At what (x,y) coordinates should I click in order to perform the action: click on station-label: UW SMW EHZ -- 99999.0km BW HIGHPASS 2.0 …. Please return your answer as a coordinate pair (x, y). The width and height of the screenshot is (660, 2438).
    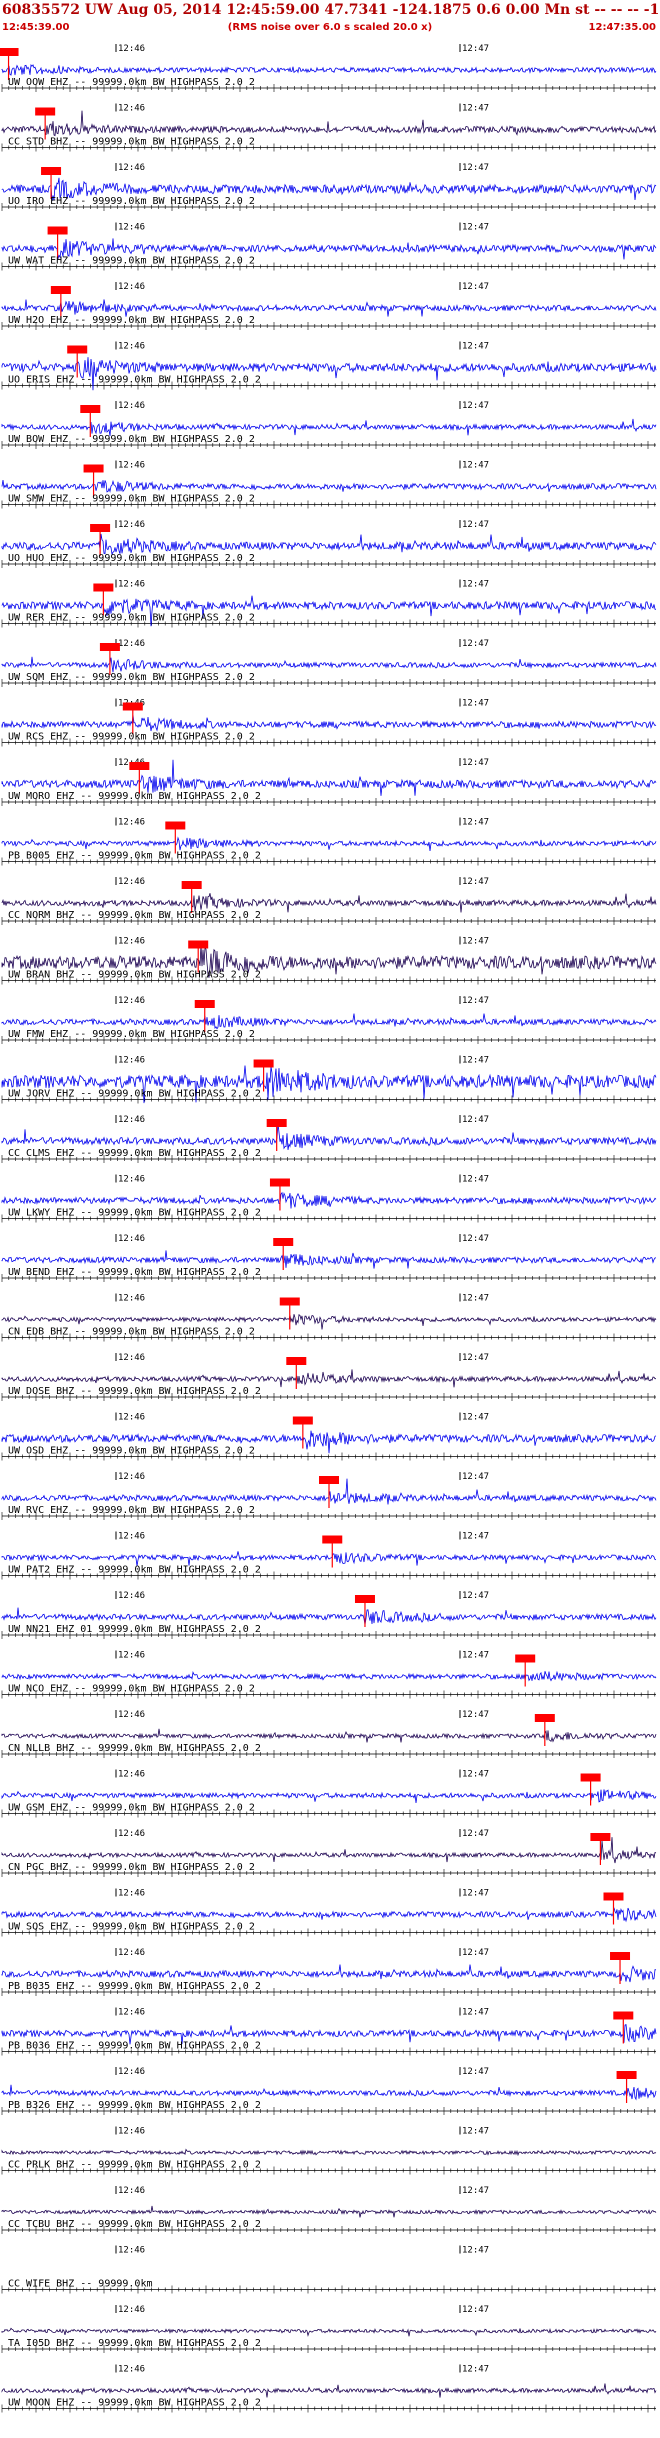
    Looking at the image, I should click on (131, 499).